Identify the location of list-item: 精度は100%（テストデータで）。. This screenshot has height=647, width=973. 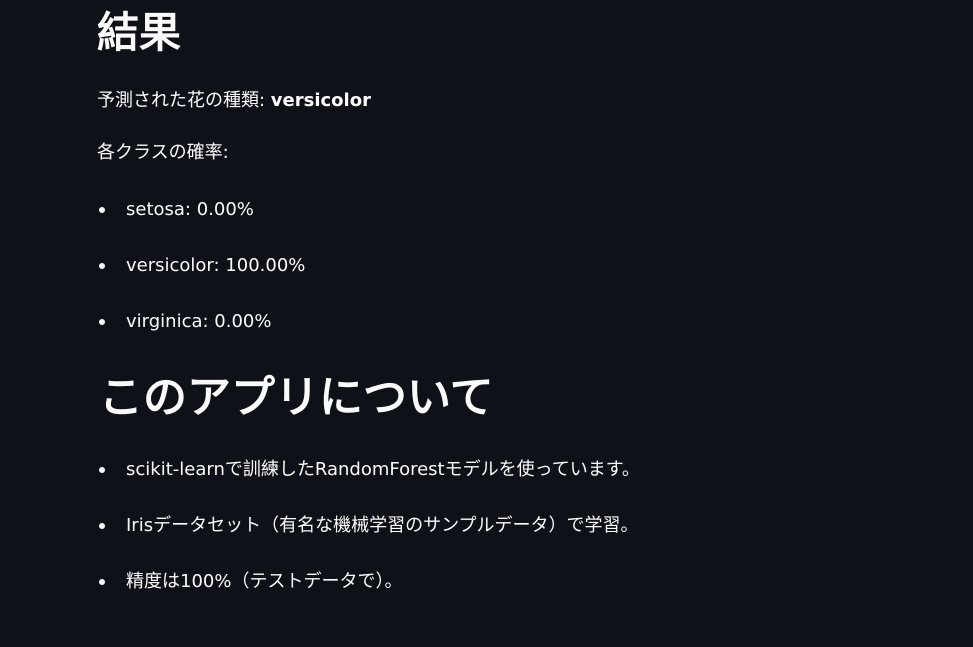
(368, 598).